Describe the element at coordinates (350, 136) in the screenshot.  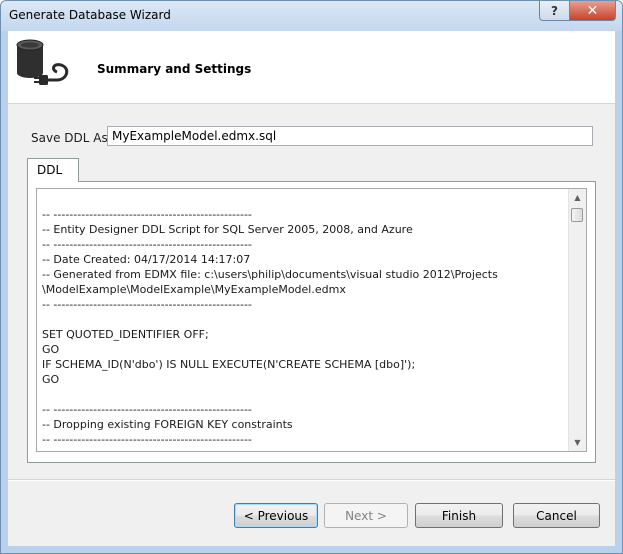
I see `save-ddl-input` at that location.